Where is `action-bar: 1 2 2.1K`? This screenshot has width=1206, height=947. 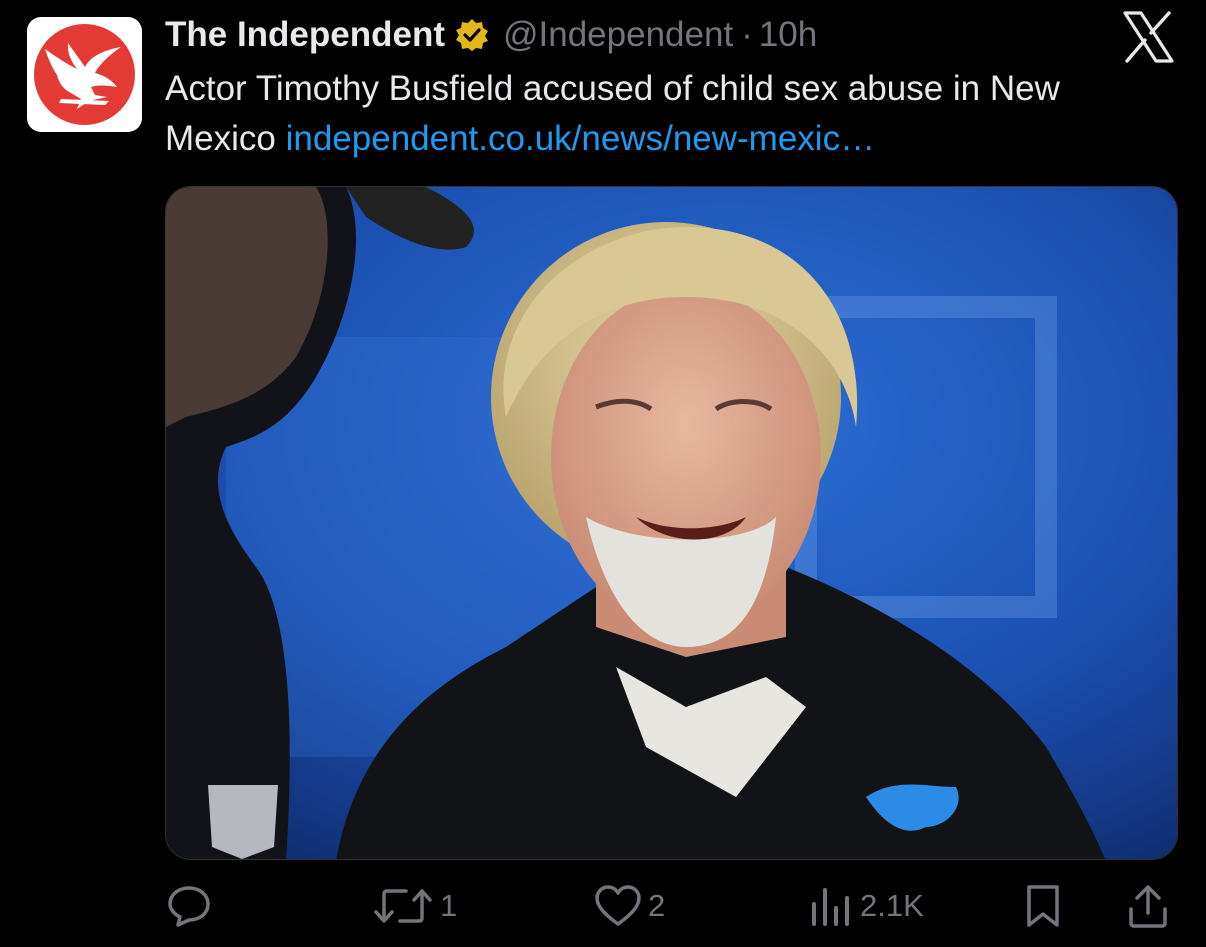
action-bar: 1 2 2.1K is located at coordinates (603, 906).